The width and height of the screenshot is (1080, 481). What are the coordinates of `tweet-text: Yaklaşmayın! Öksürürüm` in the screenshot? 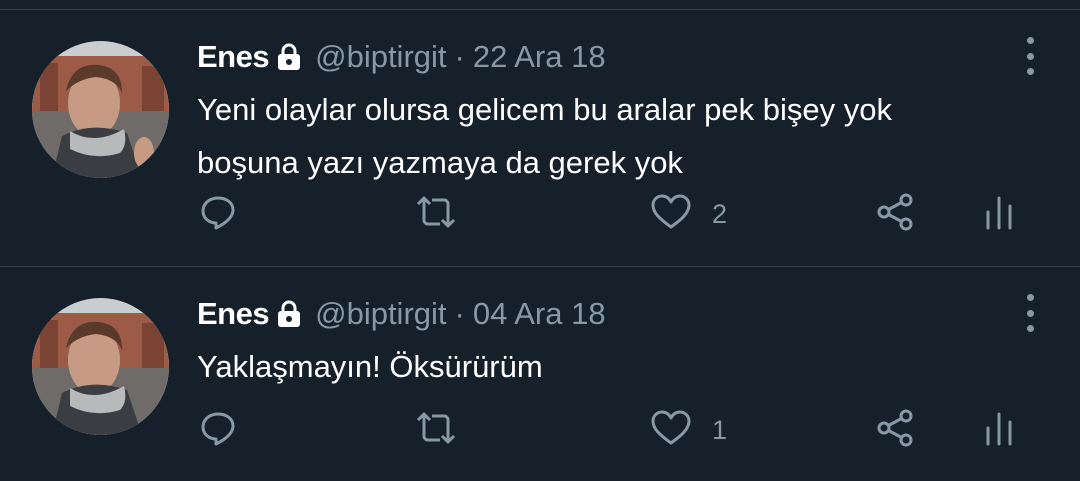 It's located at (370, 366).